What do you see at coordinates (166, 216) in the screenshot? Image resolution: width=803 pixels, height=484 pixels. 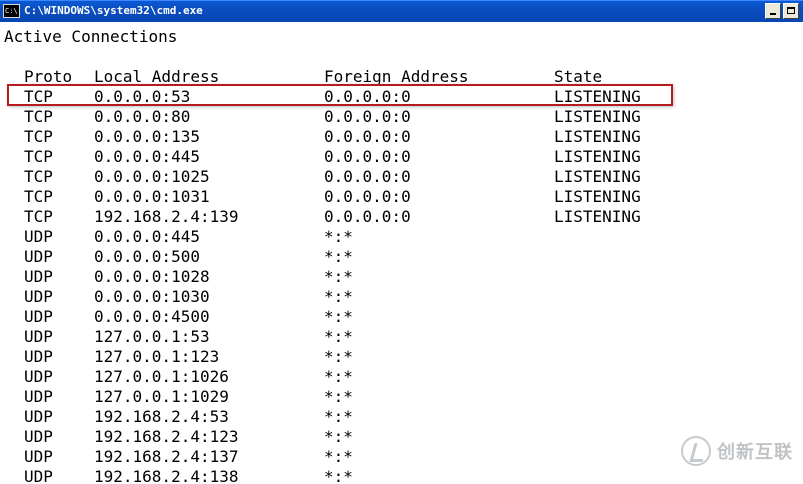 I see `cell-local-address: 192.168.2.4:139` at bounding box center [166, 216].